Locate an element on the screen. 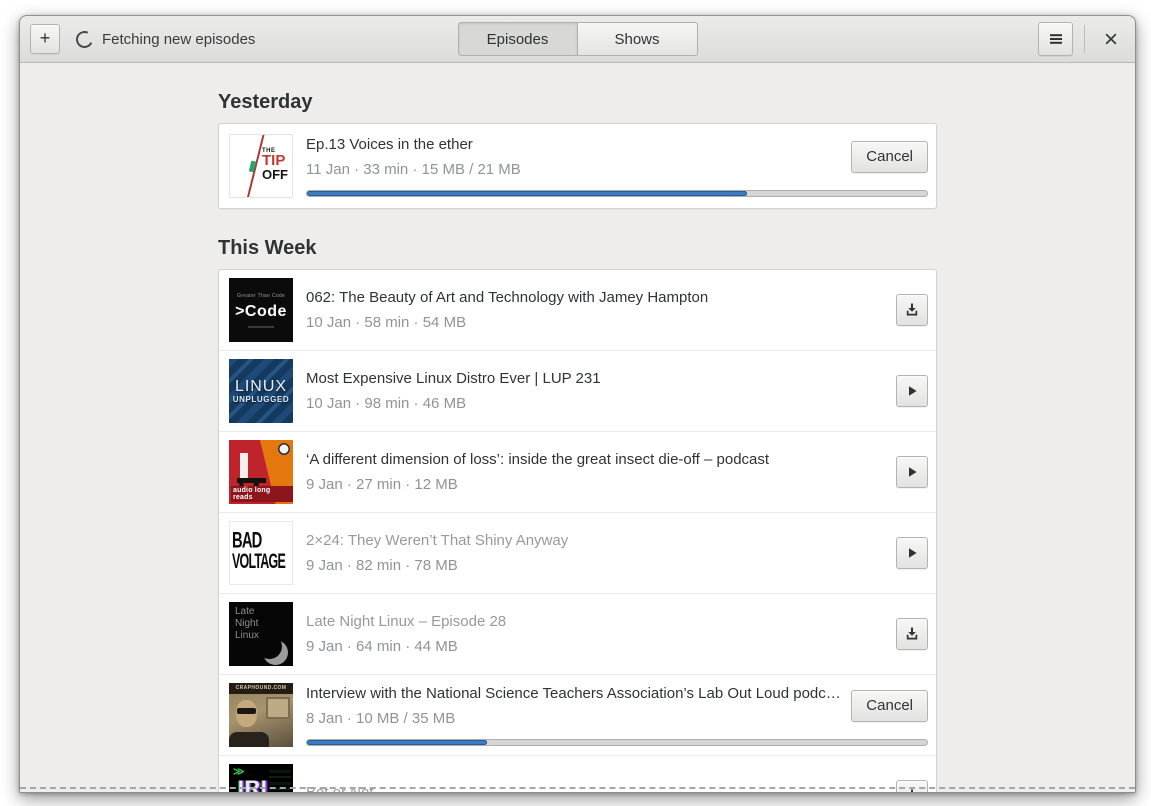 This screenshot has height=806, width=1151. episode-meta: 10 Jan · 58 min · 54 MB is located at coordinates (386, 322).